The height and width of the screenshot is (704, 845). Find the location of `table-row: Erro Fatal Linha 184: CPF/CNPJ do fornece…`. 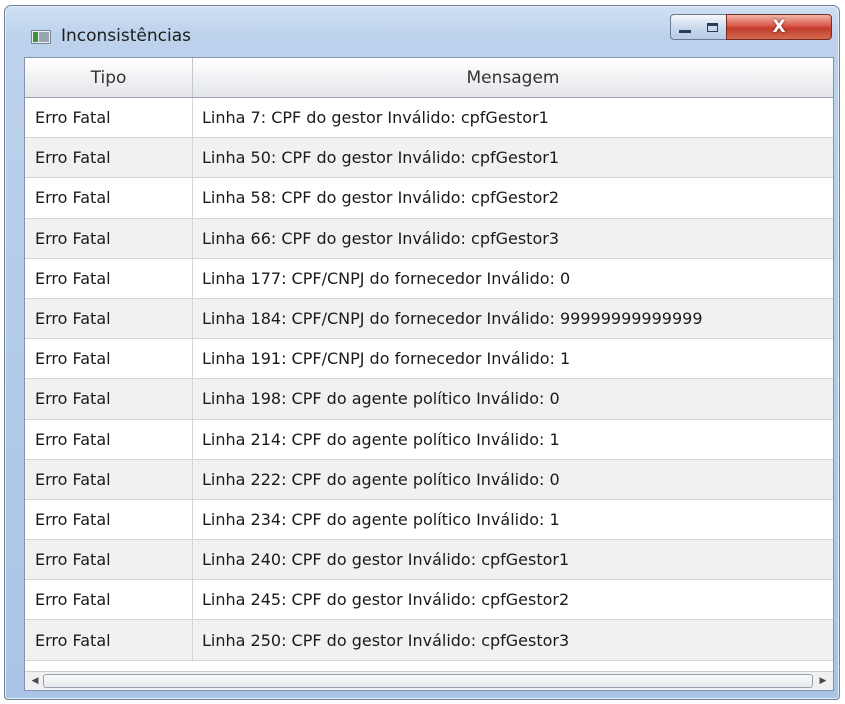

table-row: Erro Fatal Linha 184: CPF/CNPJ do fornece… is located at coordinates (429, 319).